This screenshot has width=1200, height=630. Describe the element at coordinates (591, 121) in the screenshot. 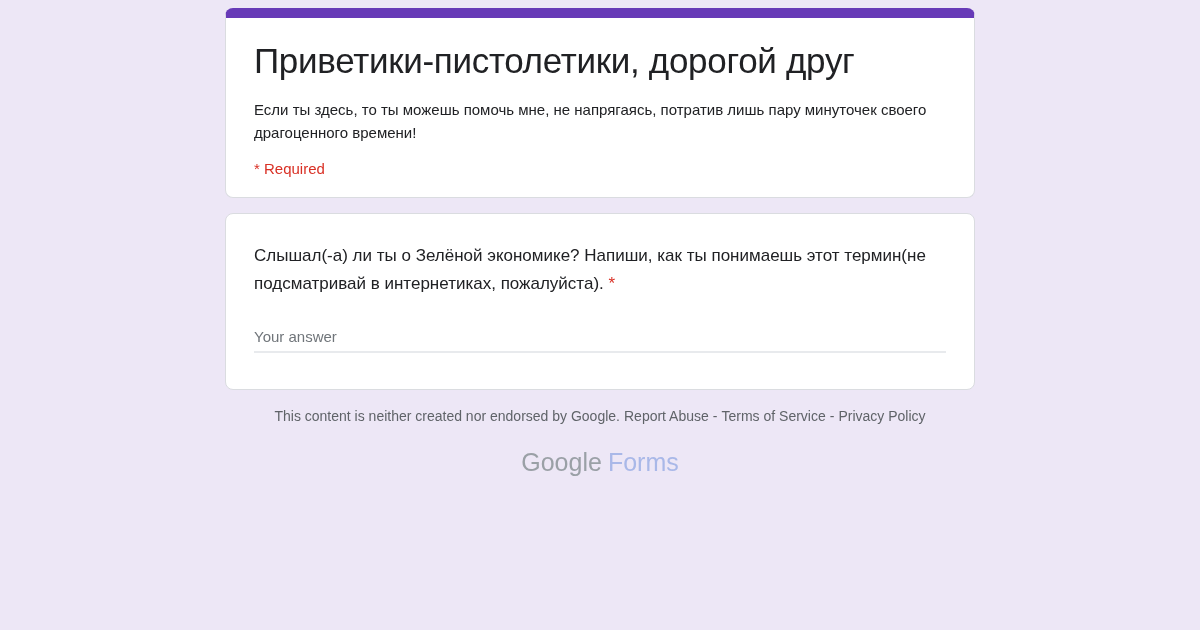

I see `form-description: Если ты здесь, то ты можешь помочь мне, не напрягаясь, потратив лишь пару минуточек своего драгоценного времени!` at that location.